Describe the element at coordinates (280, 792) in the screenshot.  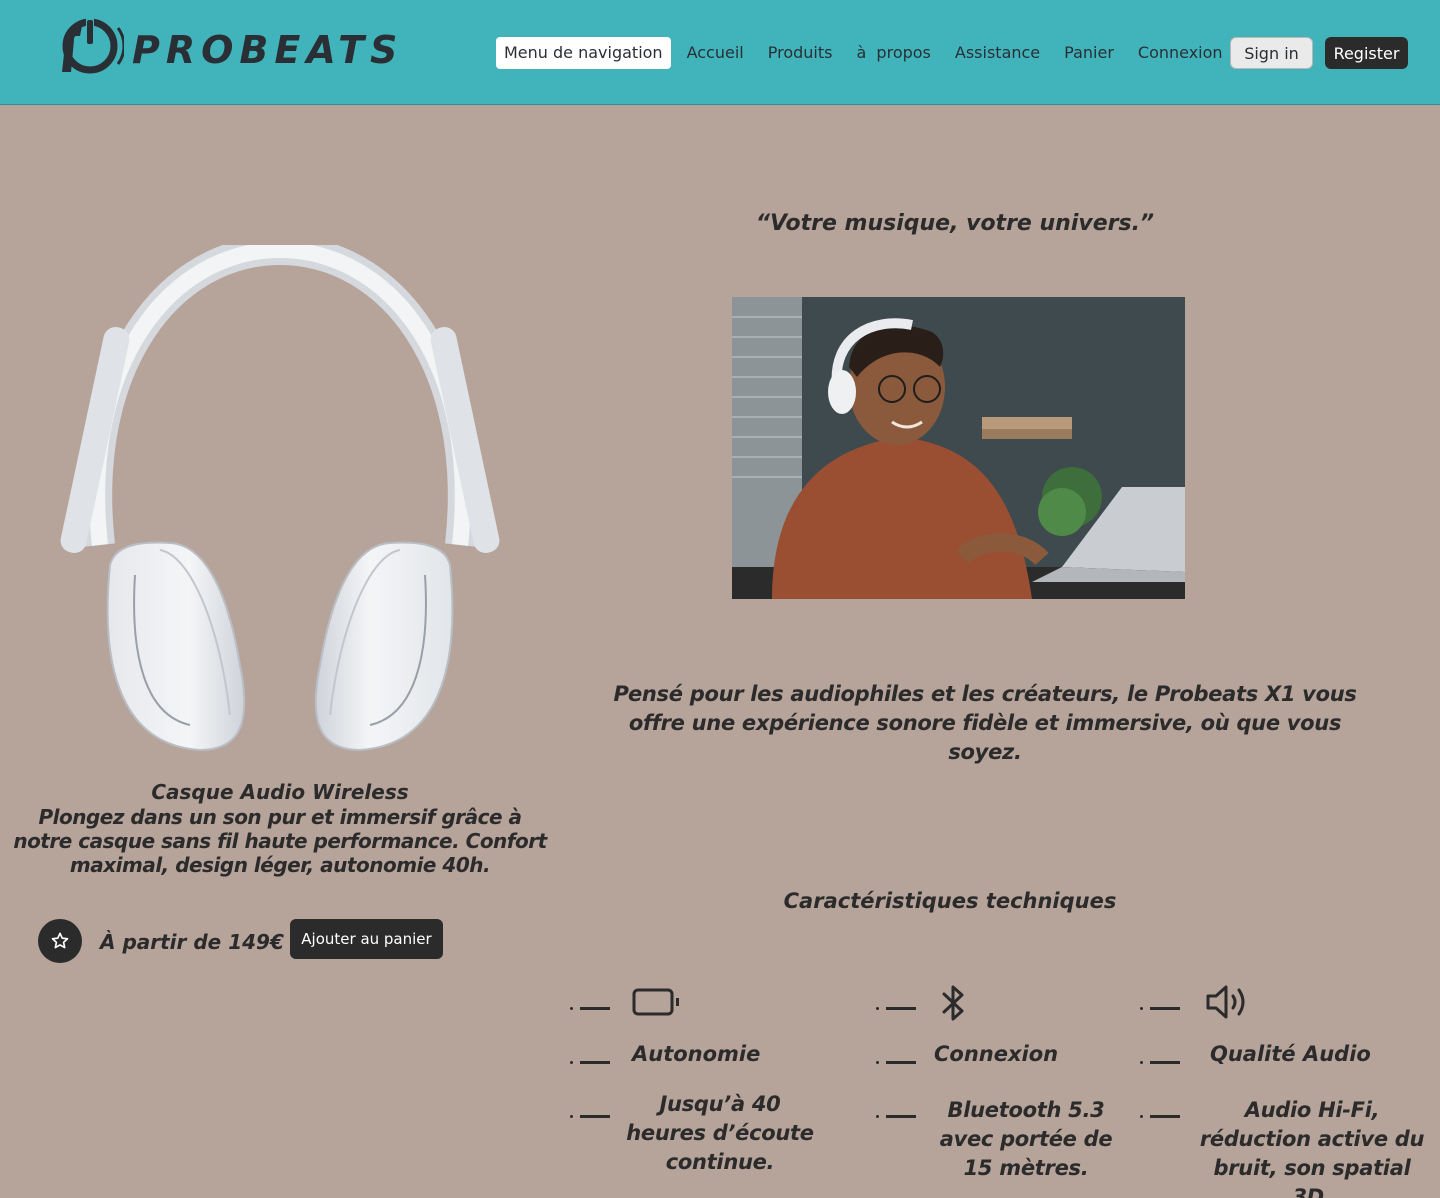
I see `product-title: Casque Audio Wireless` at that location.